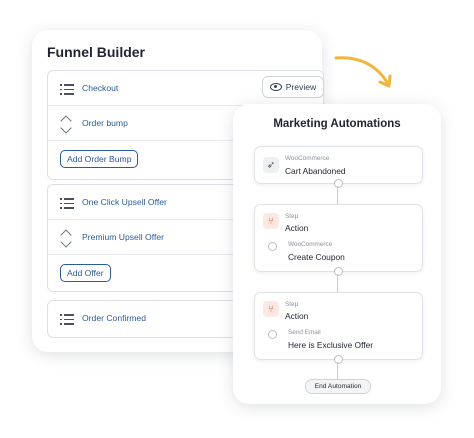 The image size is (474, 438). I want to click on funnel-builder-title: Funnel Builder, so click(96, 52).